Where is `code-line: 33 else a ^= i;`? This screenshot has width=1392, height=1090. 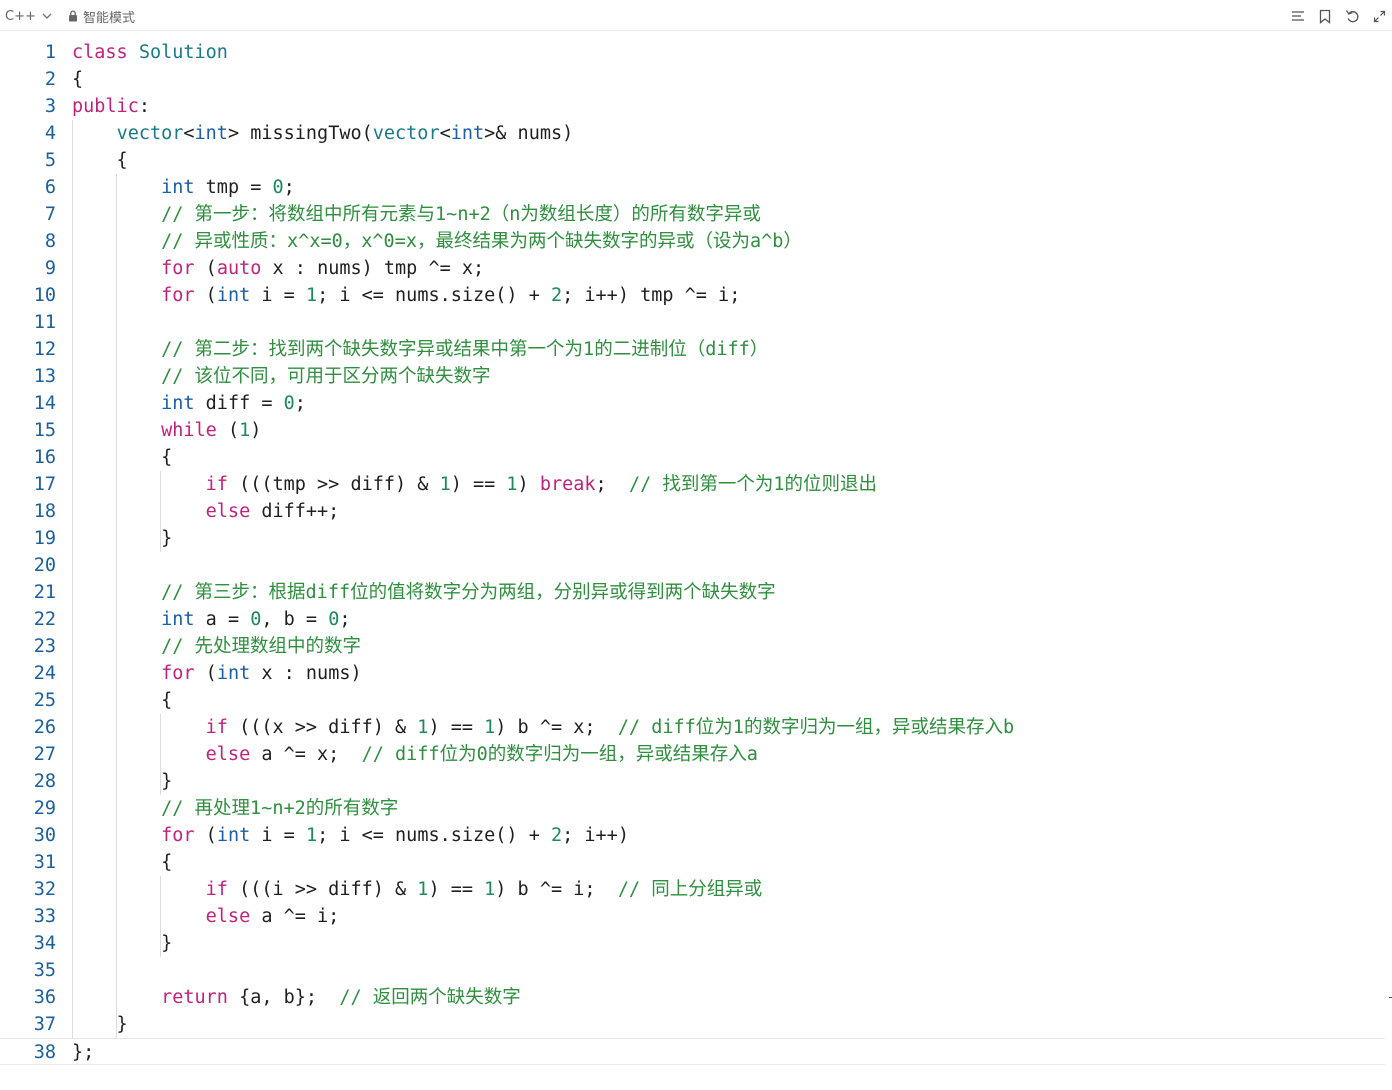
code-line: 33 else a ^= i; is located at coordinates (692, 916).